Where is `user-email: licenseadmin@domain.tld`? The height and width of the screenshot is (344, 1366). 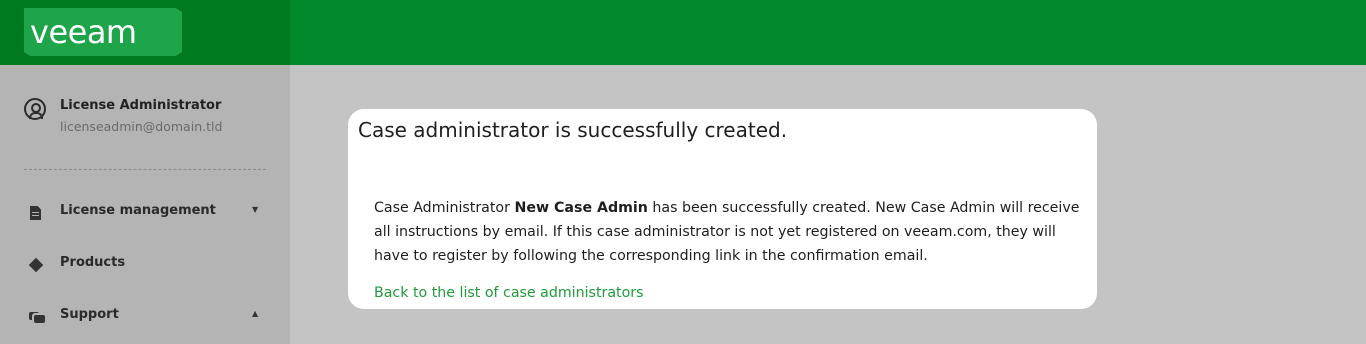
user-email: licenseadmin@domain.tld is located at coordinates (141, 126).